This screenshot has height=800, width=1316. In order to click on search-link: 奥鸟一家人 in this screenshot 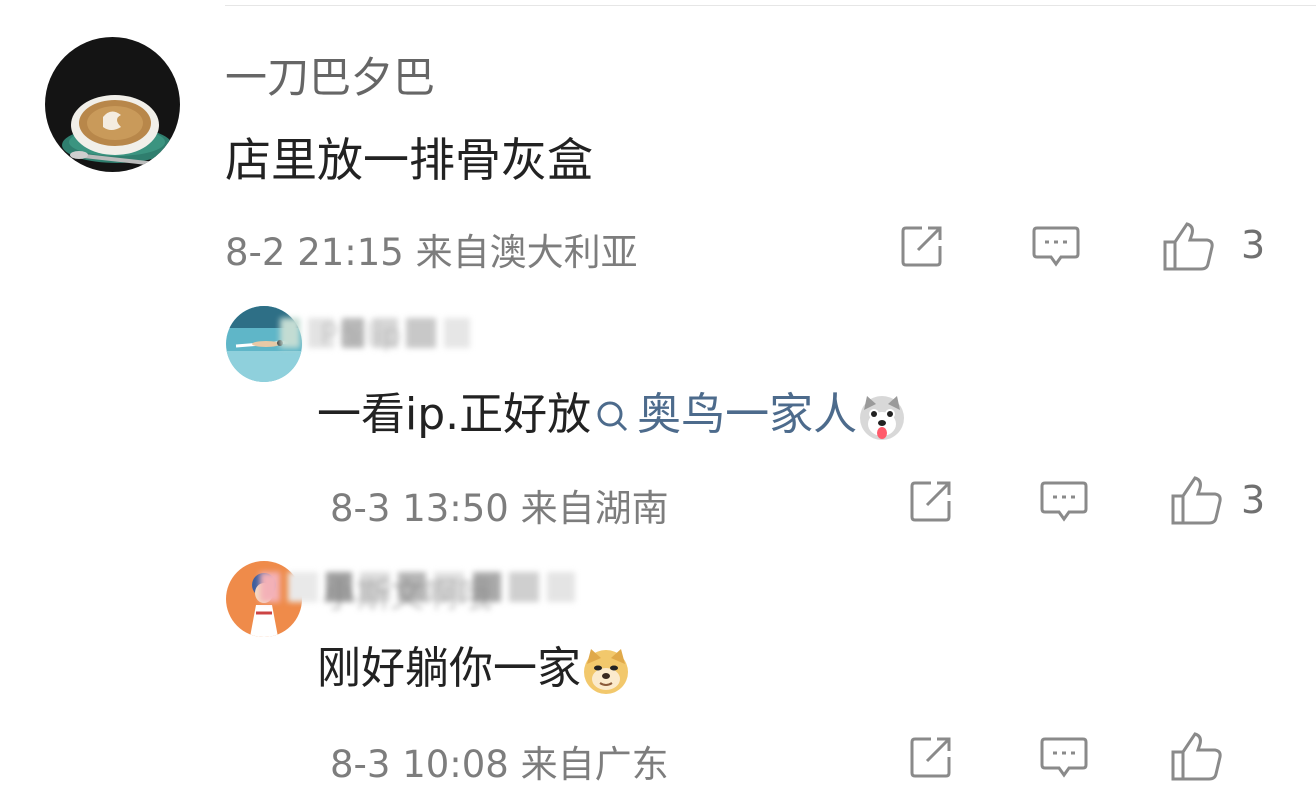, I will do `click(724, 414)`.